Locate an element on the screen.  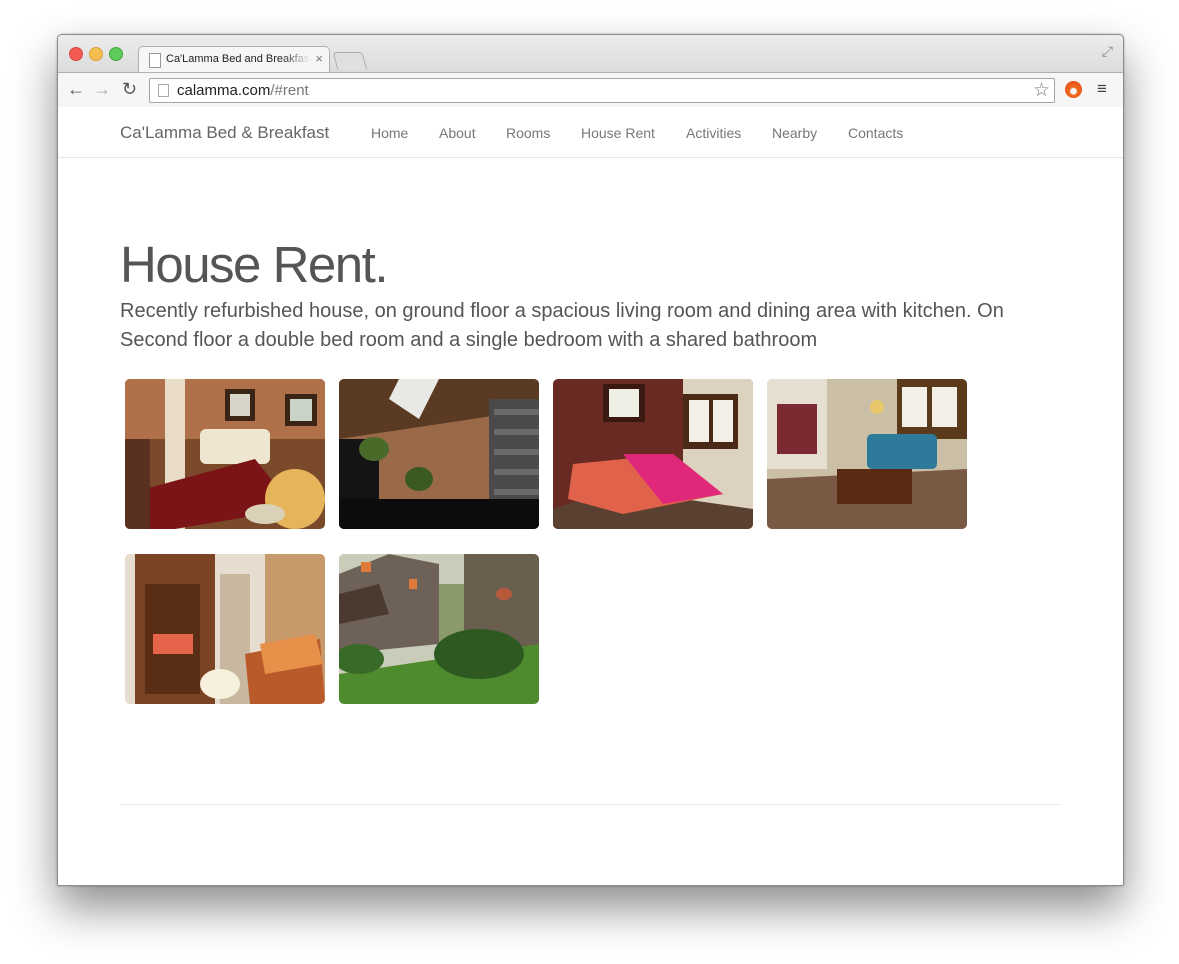
photo-house-exterior is located at coordinates (439, 629).